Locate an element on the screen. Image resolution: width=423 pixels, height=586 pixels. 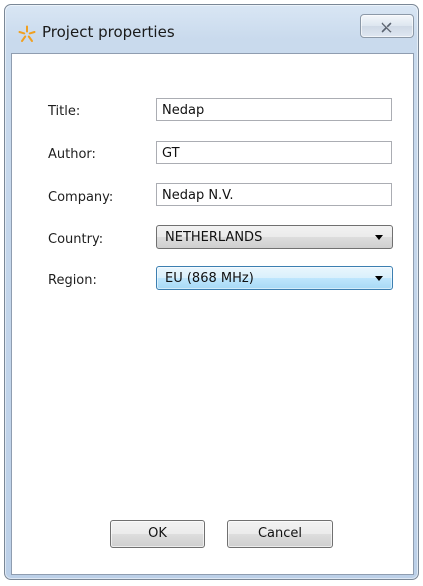
star-icon is located at coordinates (27, 34).